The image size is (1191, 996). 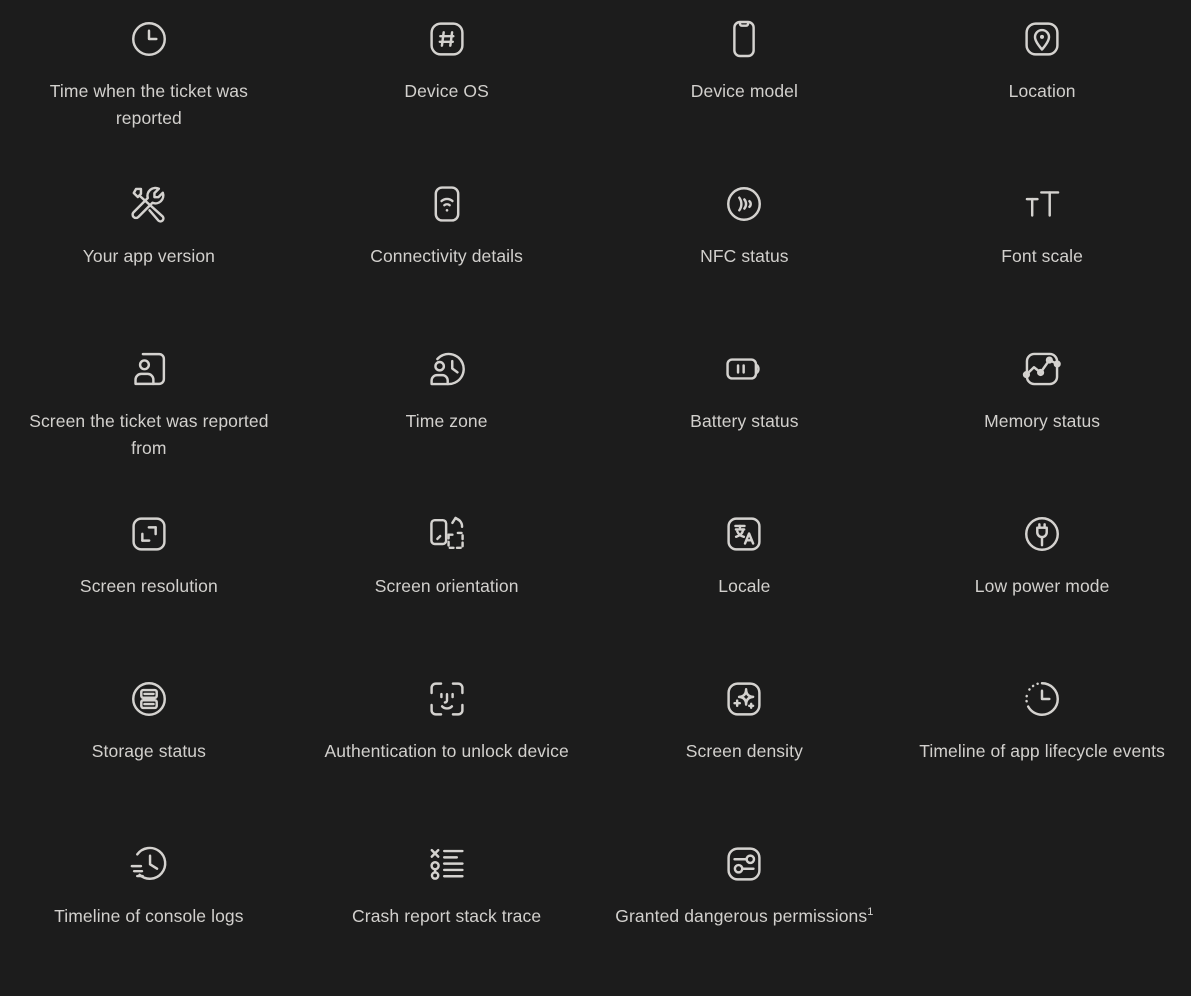 I want to click on feature-label: Device model, so click(x=744, y=91).